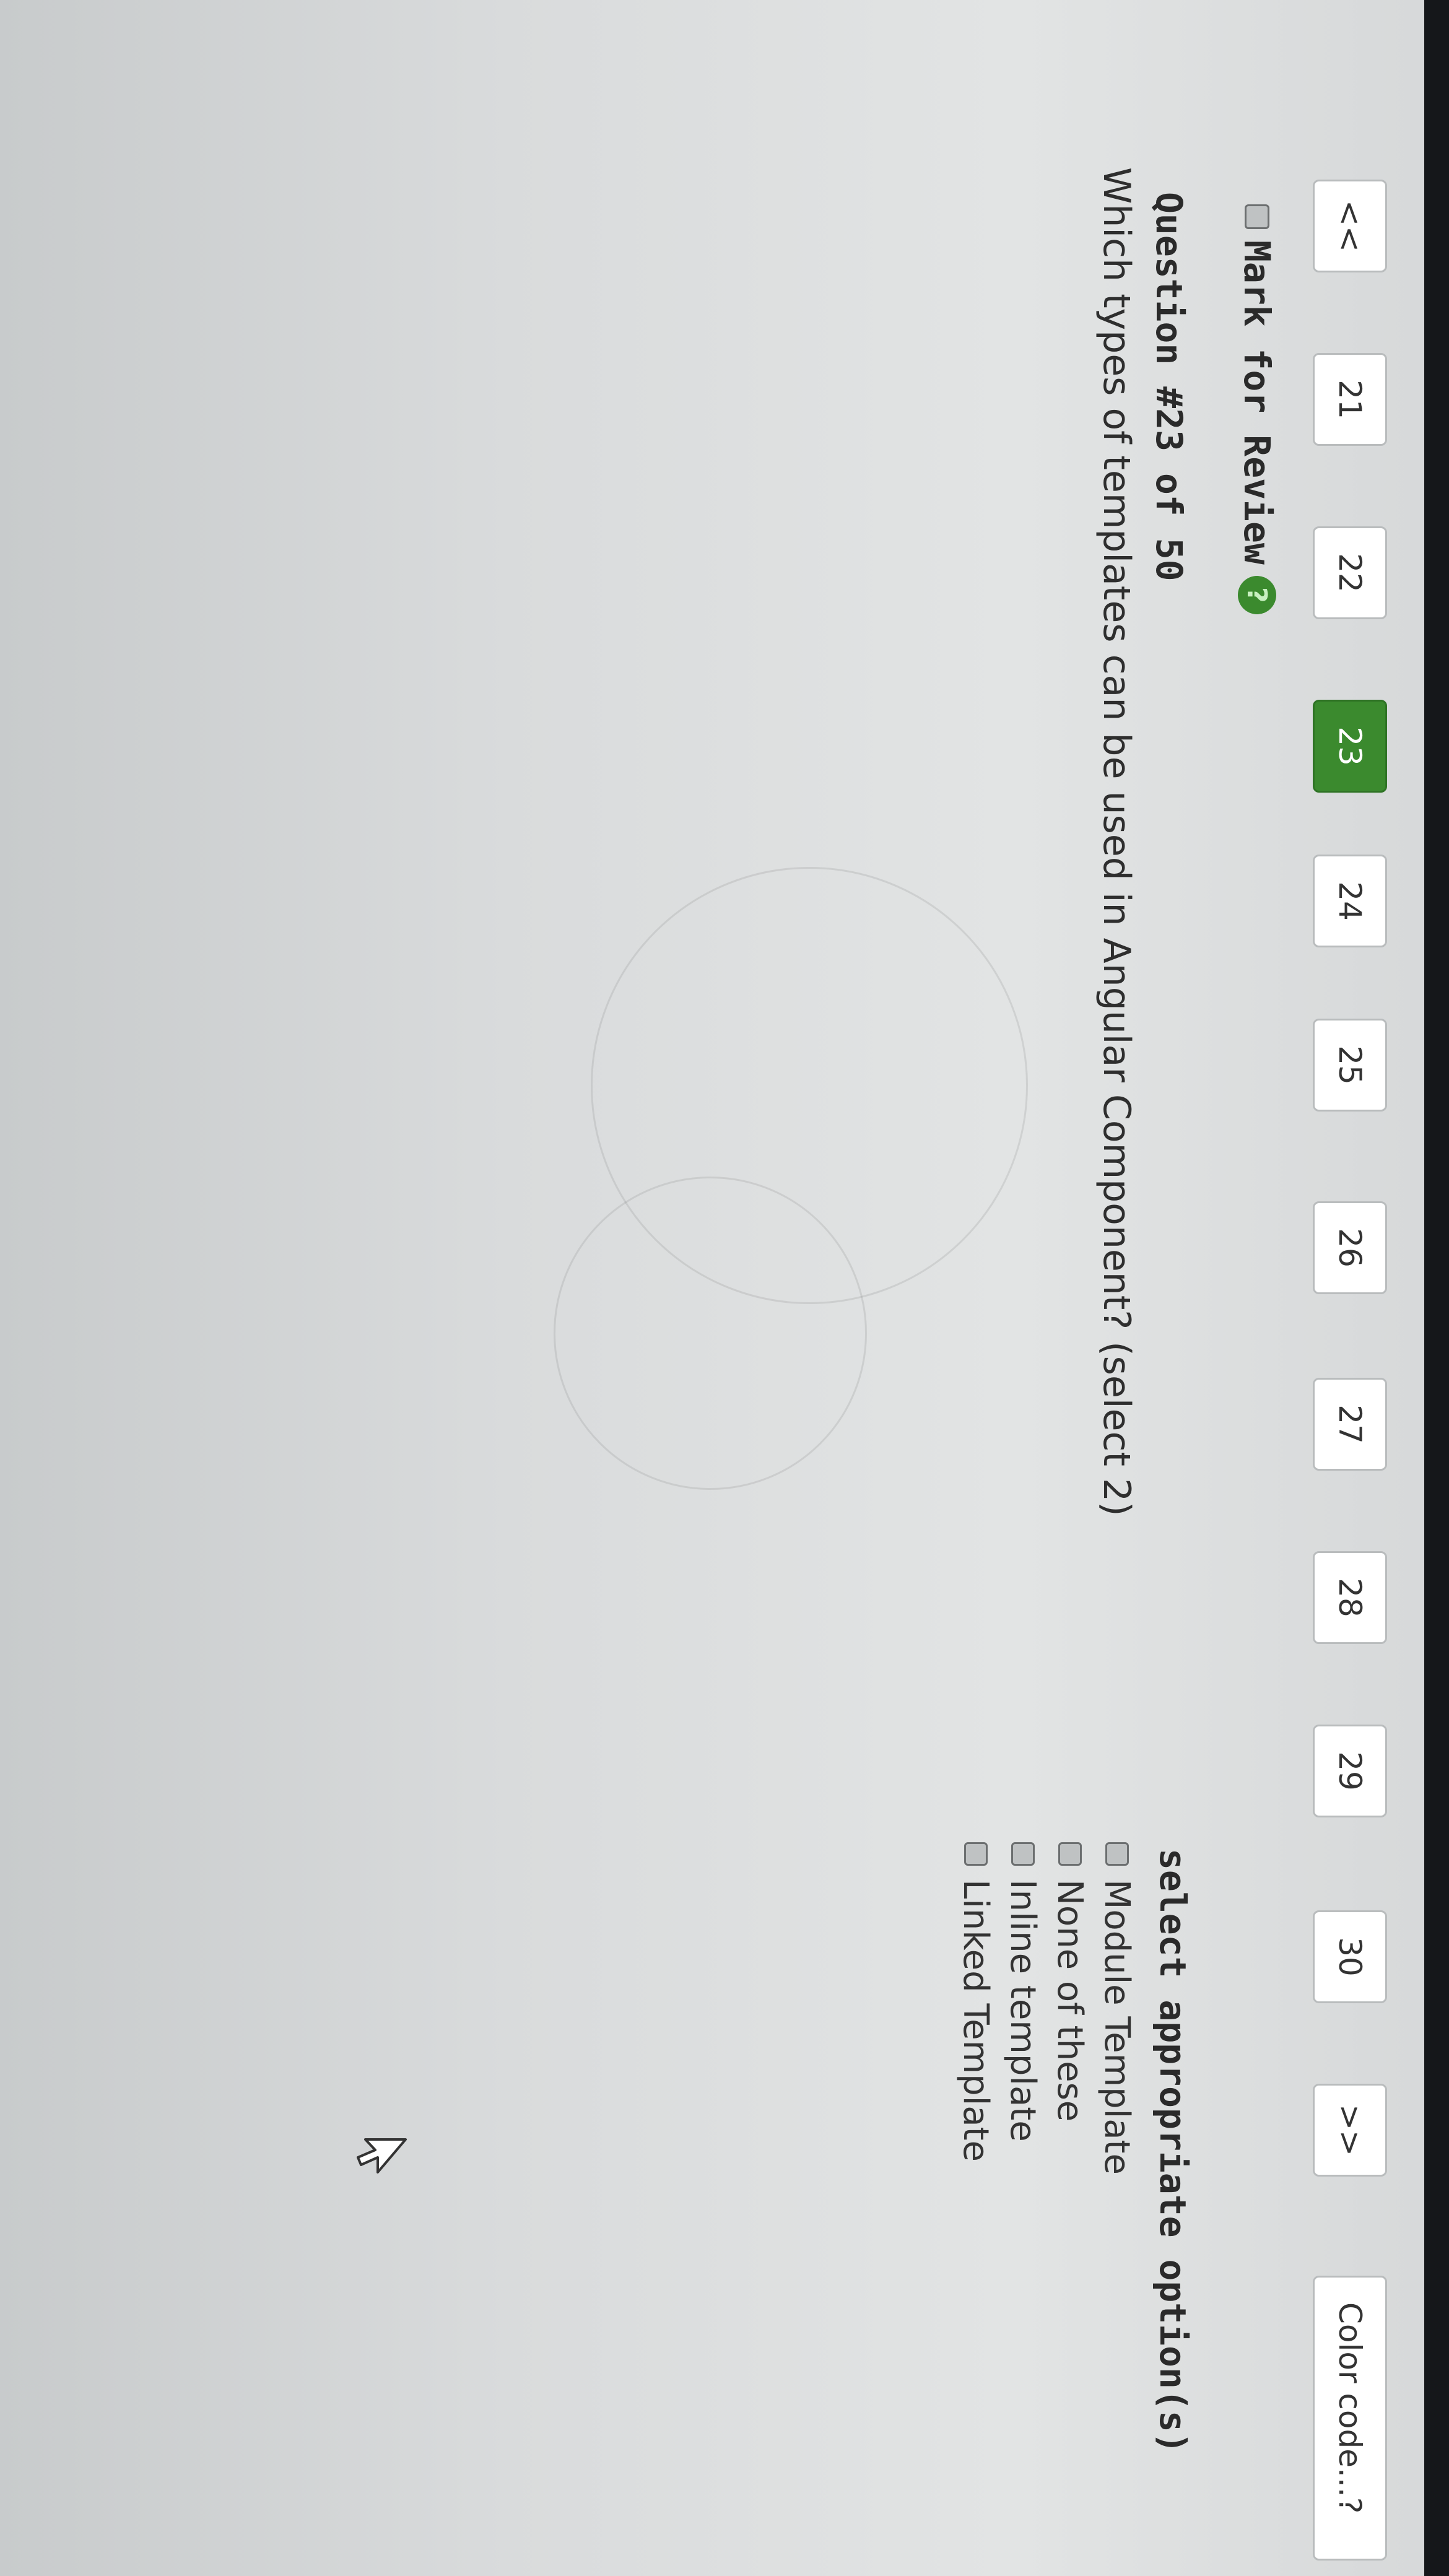 The image size is (1449, 2576). I want to click on option-label: Inline template, so click(1023, 2010).